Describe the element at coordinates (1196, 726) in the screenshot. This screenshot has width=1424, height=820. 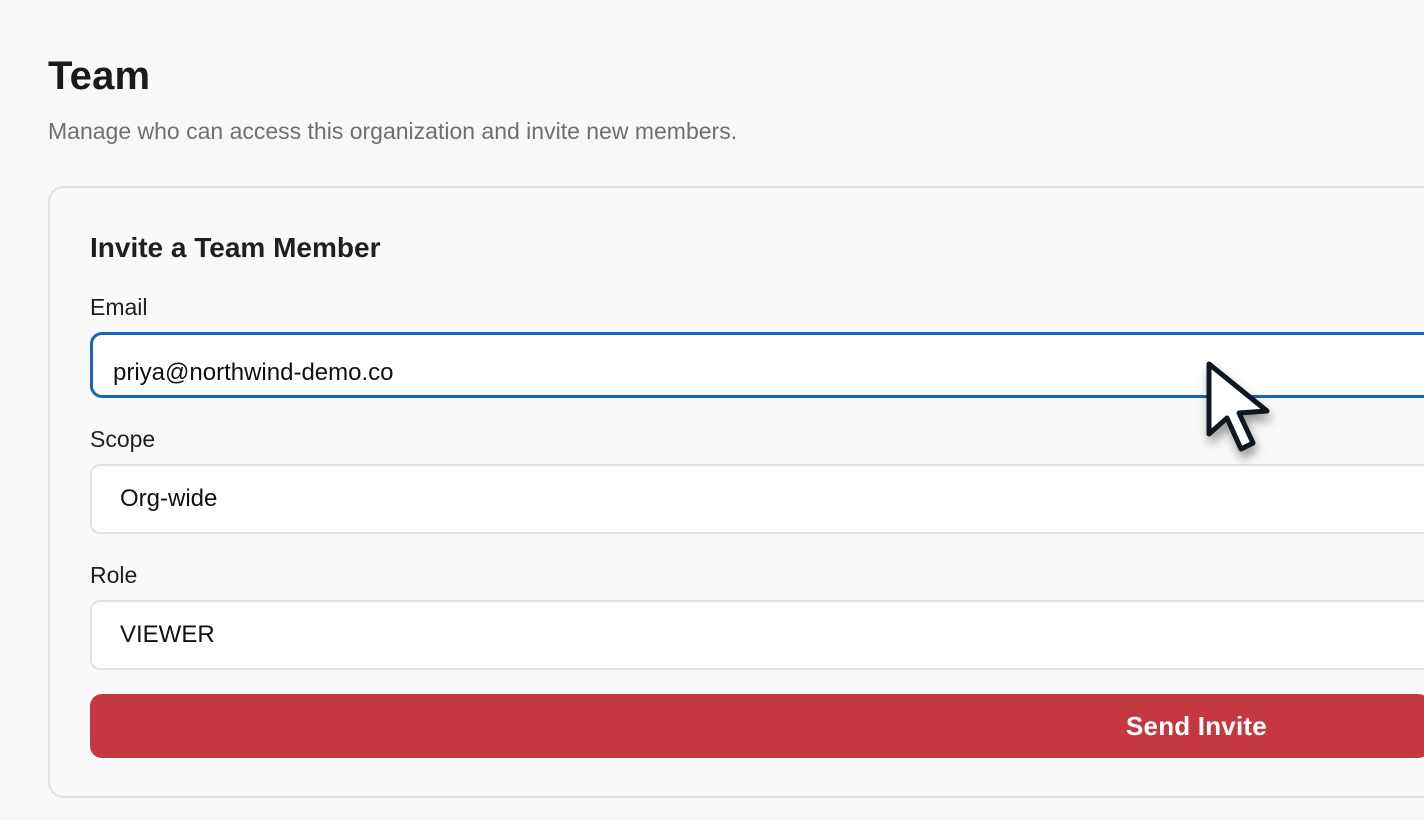
I see `send-invite-label: Send Invite` at that location.